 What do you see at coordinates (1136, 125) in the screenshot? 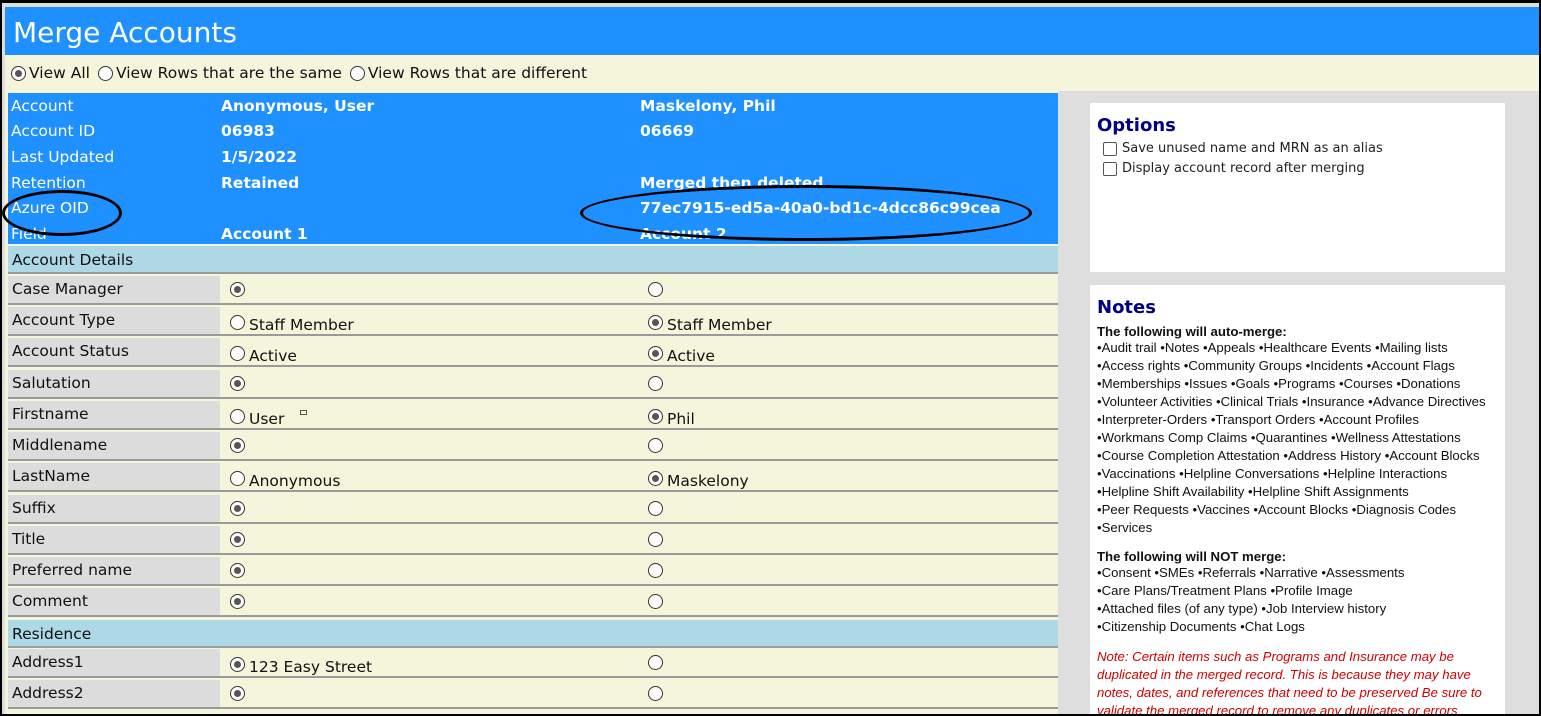
I see `options-title: Options` at bounding box center [1136, 125].